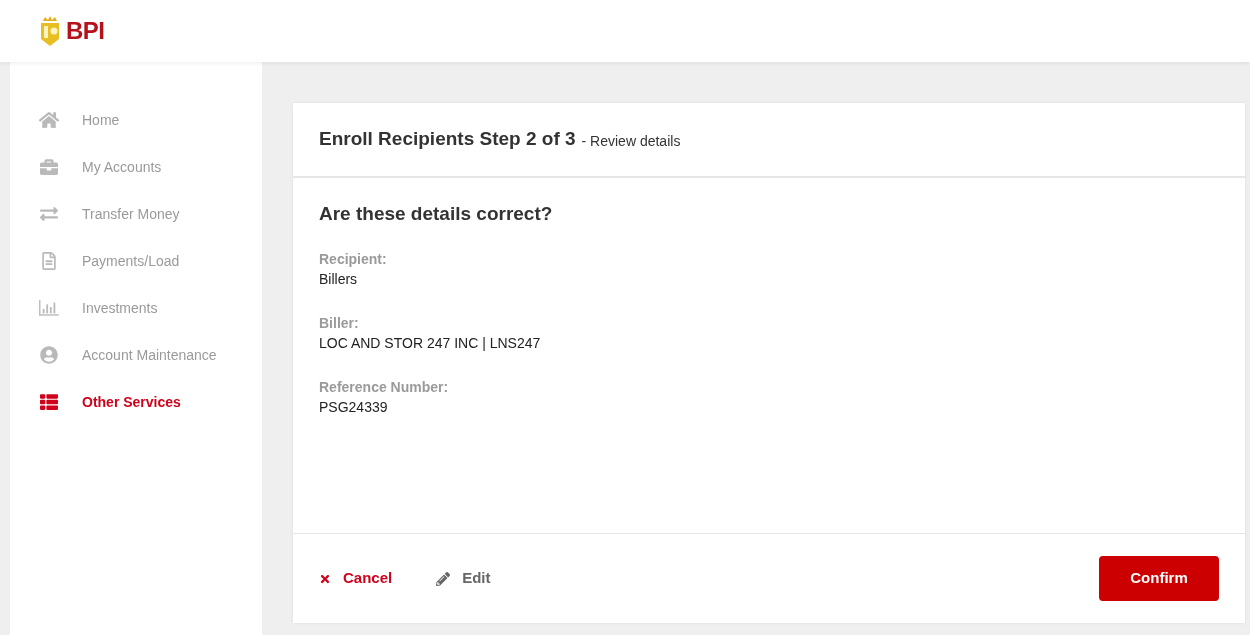  I want to click on close-icon, so click(325, 578).